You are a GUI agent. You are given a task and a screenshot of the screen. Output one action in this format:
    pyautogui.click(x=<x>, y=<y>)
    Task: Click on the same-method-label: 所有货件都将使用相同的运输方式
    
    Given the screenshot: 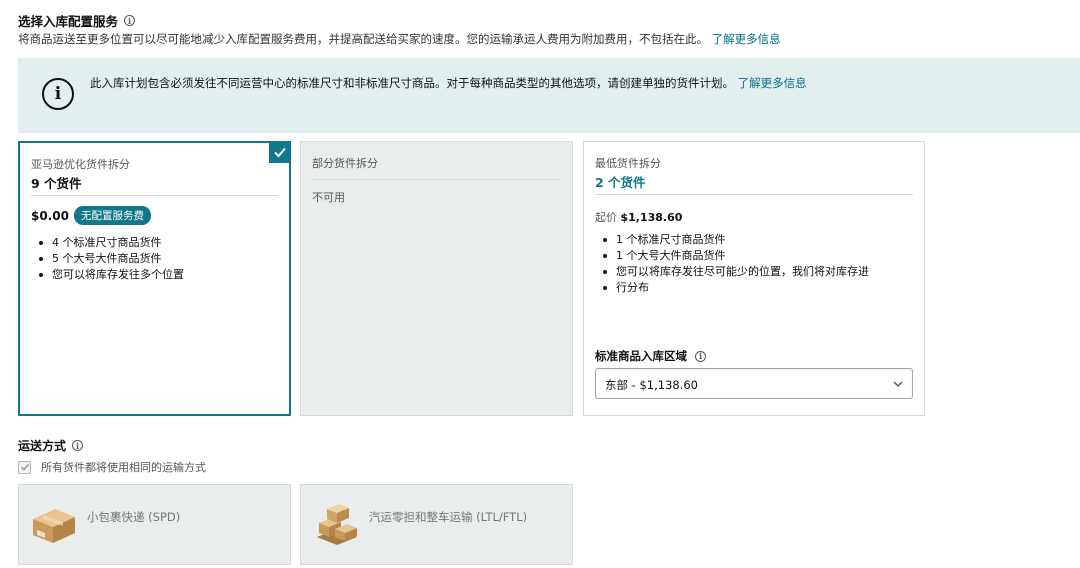 What is the action you would take?
    pyautogui.click(x=123, y=467)
    